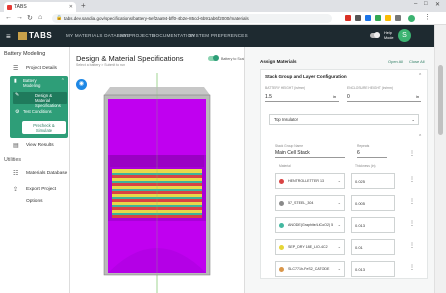 Image resolution: width=446 pixels, height=293 pixels. I want to click on material-select: HENTROLLETTER 13 ⌄, so click(310, 181).